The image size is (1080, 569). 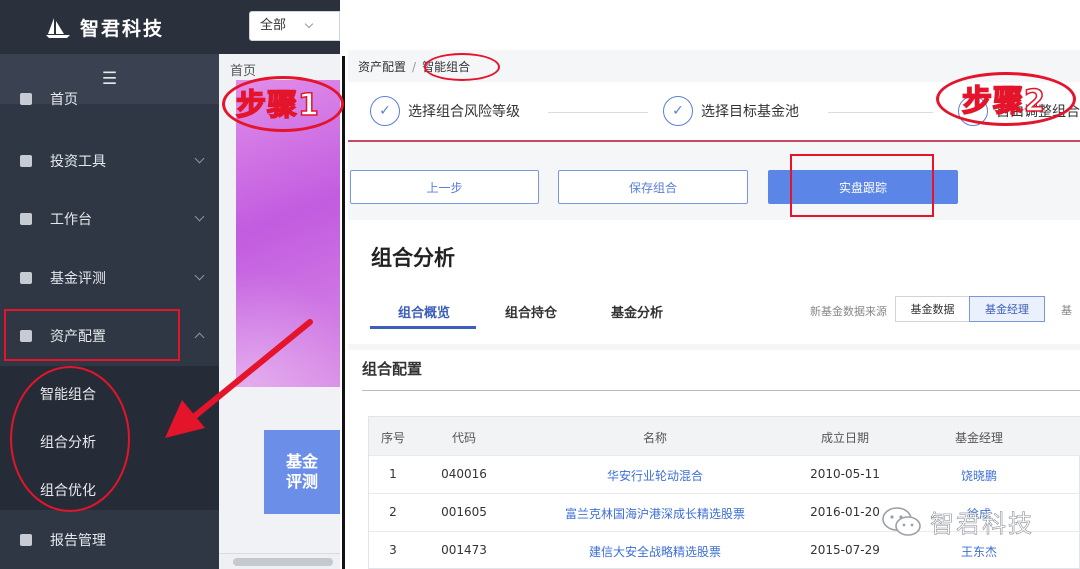 I want to click on cell-date: 2016-01-20, so click(x=845, y=512).